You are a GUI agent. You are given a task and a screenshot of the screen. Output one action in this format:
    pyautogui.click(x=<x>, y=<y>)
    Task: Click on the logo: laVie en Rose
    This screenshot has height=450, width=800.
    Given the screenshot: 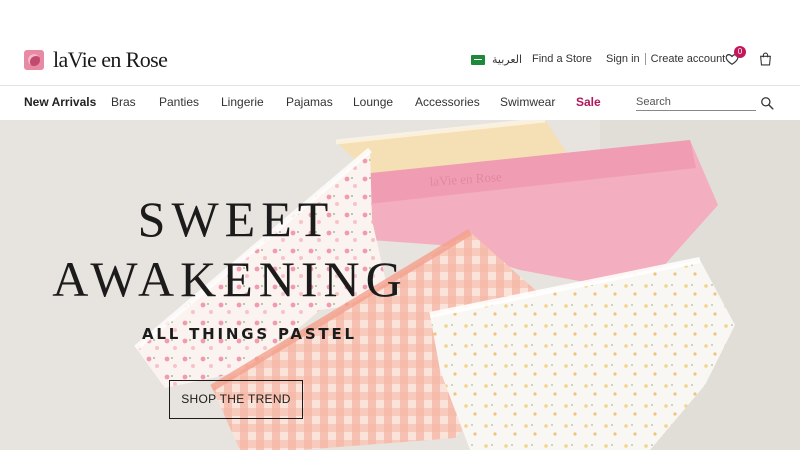 What is the action you would take?
    pyautogui.click(x=96, y=59)
    